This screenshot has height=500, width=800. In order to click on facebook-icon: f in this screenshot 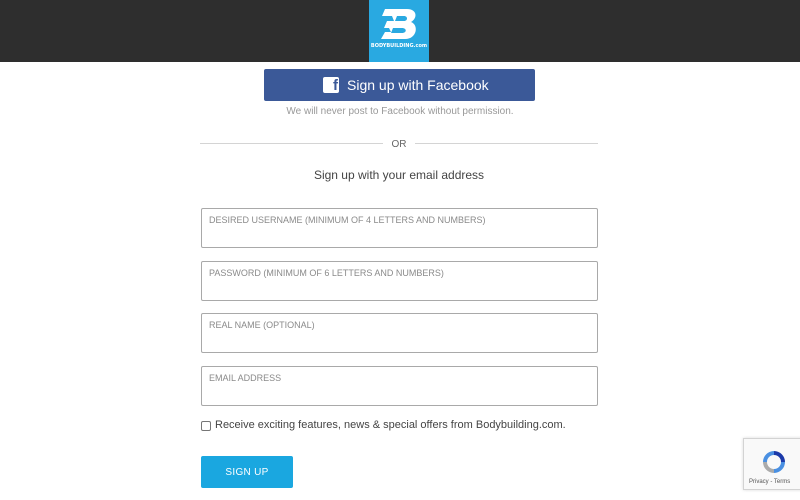, I will do `click(331, 85)`.